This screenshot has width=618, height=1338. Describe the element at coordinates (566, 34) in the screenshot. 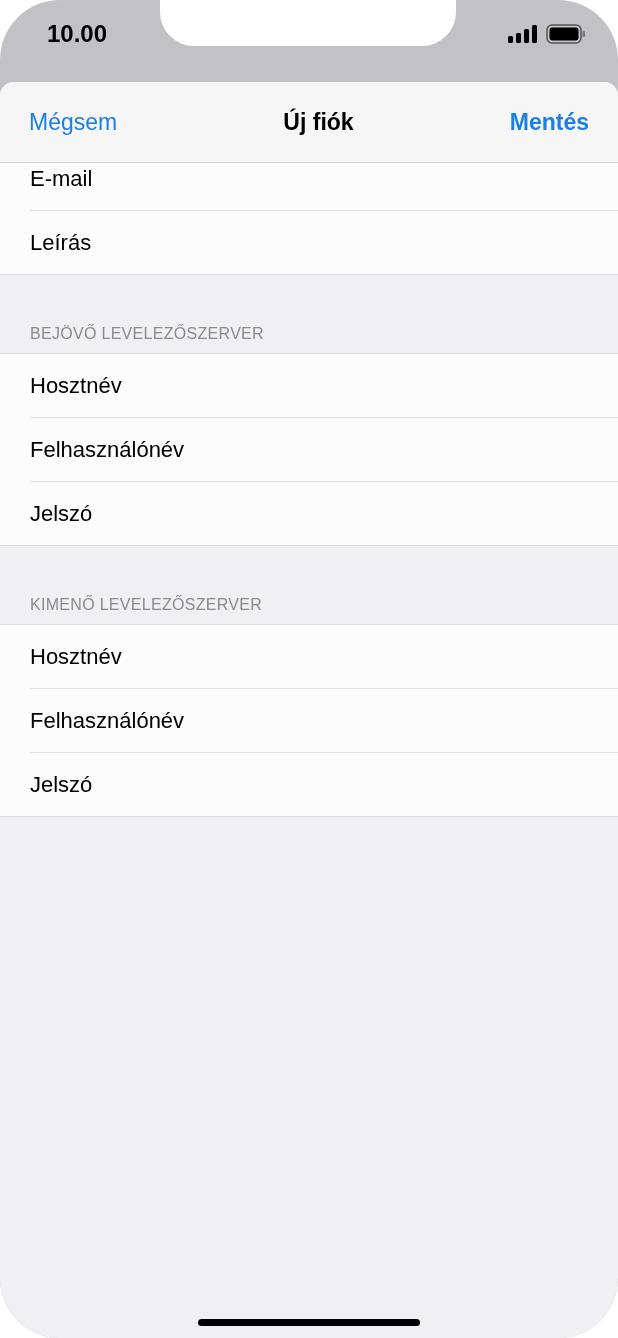

I see `battery-icon` at that location.